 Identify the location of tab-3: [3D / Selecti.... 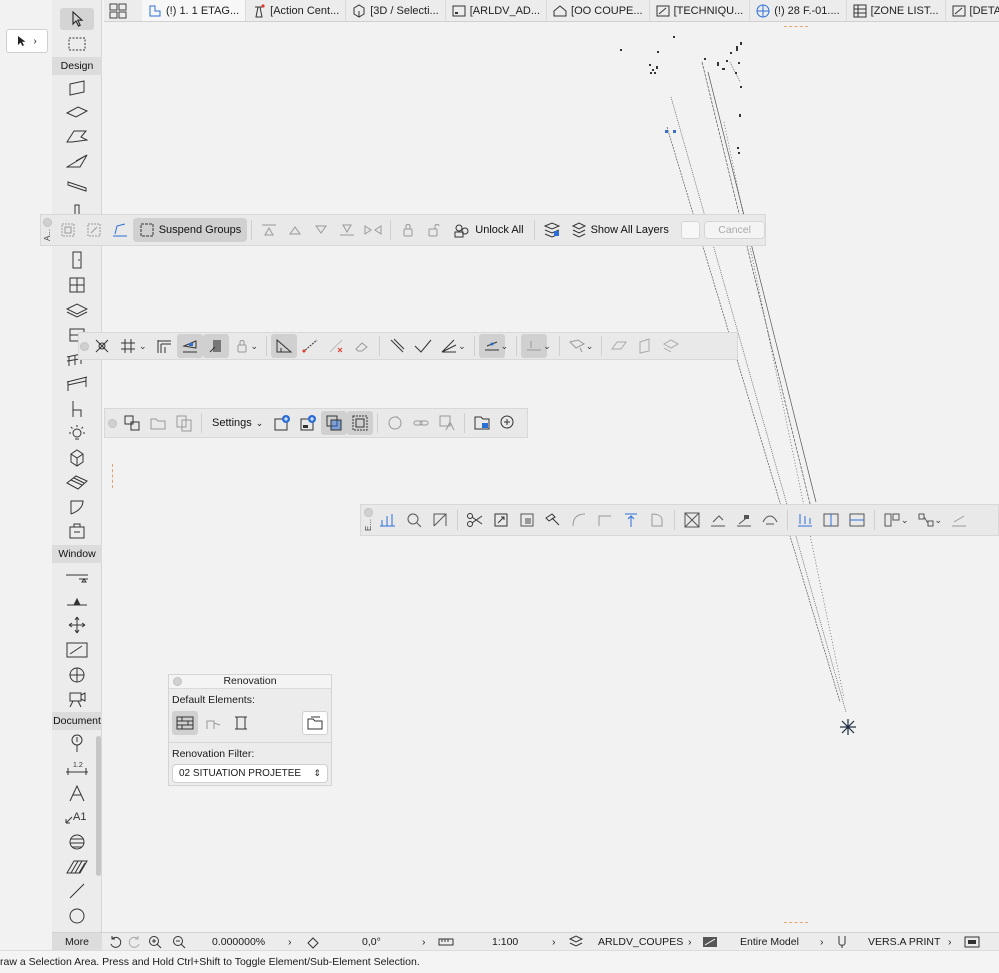
(396, 10).